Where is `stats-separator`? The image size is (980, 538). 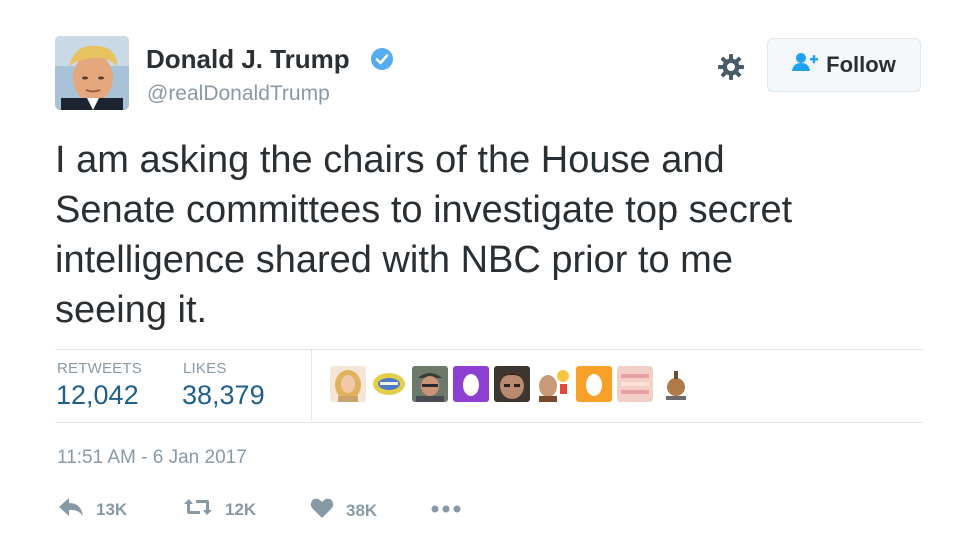 stats-separator is located at coordinates (311, 385).